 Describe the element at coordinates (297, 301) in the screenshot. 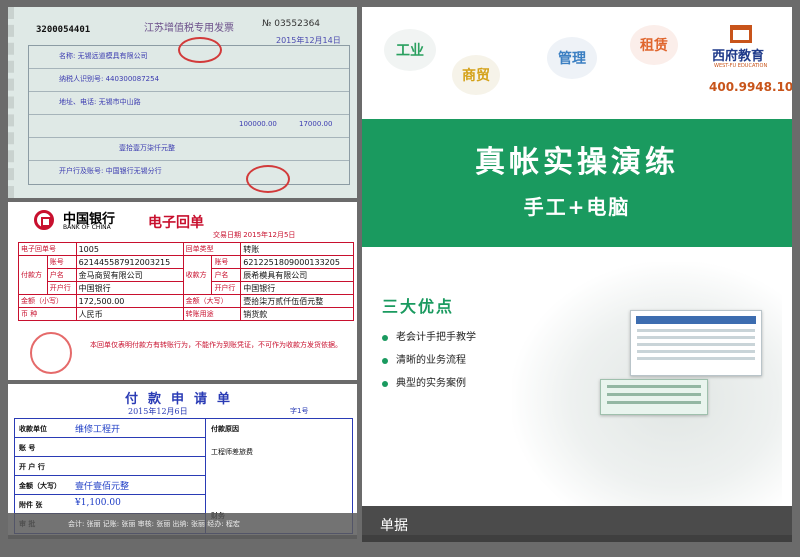

I see `amount-upper: 壹拾柒万贰仟伍佰元整` at that location.